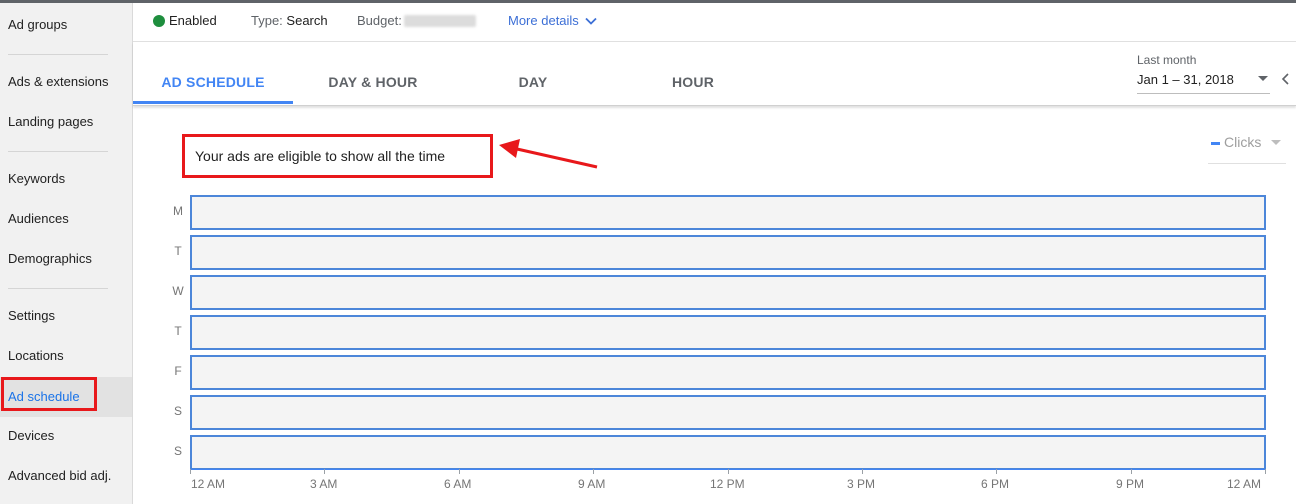 This screenshot has height=504, width=1296. I want to click on chevron-down-icon, so click(591, 21).